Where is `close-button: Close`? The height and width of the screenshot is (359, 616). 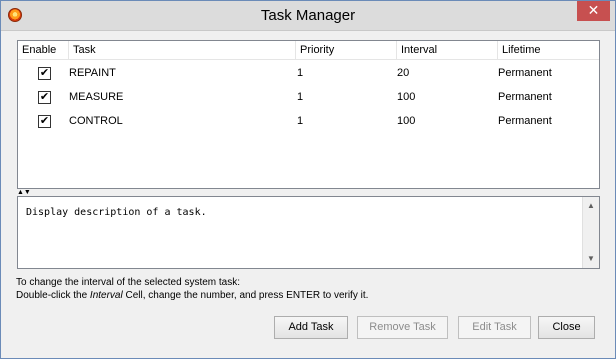 close-button: Close is located at coordinates (566, 327).